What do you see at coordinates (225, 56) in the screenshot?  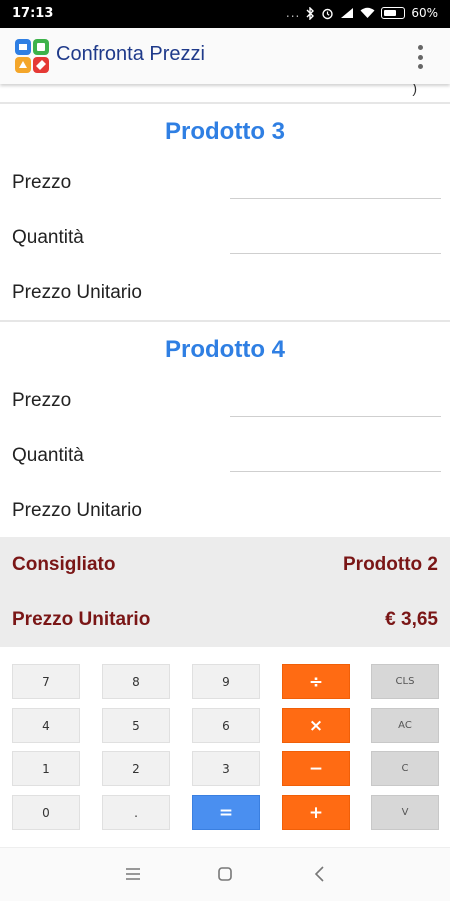 I see `app-bar: Confronta Prezzi` at bounding box center [225, 56].